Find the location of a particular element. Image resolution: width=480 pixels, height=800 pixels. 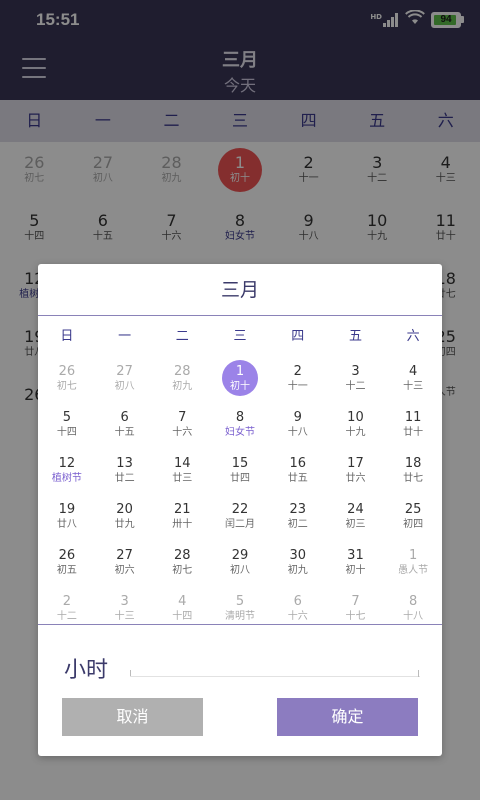

lunar-date: 卅十 is located at coordinates (182, 524).